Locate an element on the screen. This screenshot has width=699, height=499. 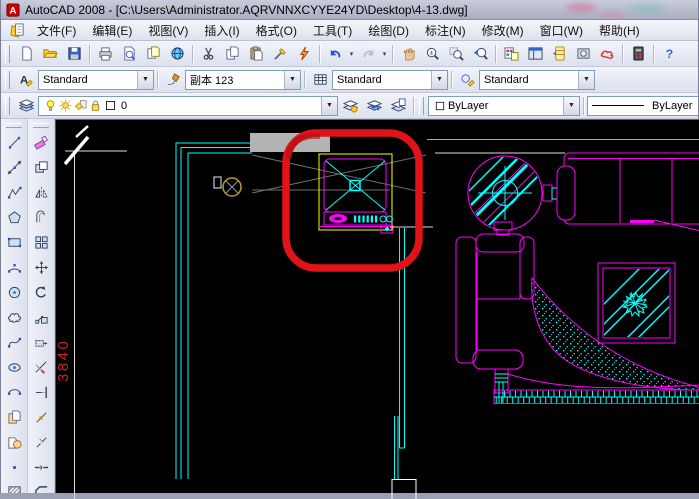
quickcalc-button is located at coordinates (638, 54).